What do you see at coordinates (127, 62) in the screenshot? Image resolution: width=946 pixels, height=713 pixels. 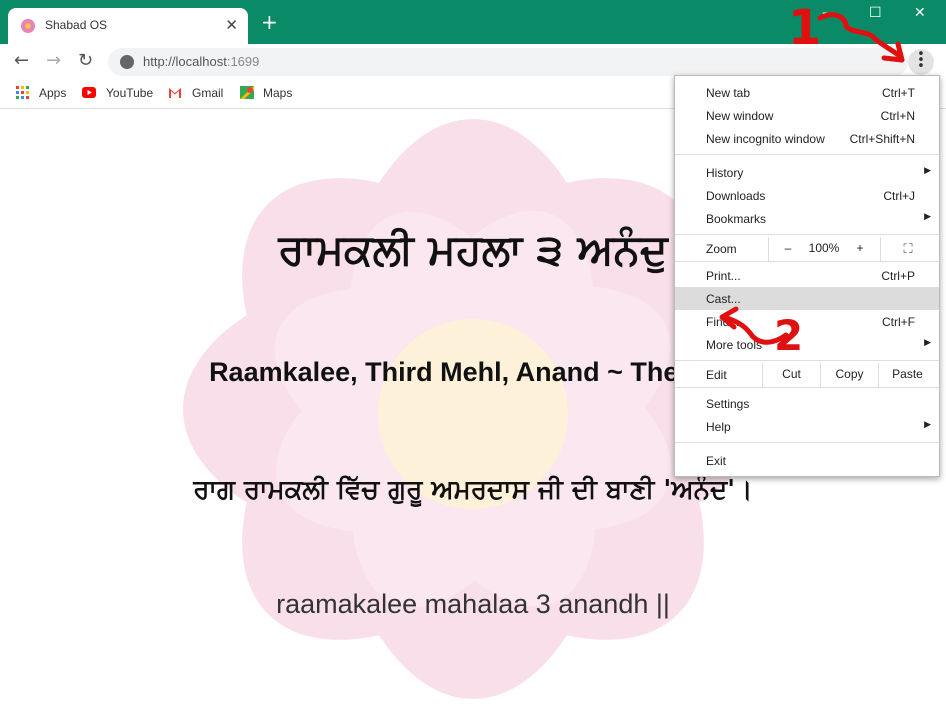 I see `globe-icon` at bounding box center [127, 62].